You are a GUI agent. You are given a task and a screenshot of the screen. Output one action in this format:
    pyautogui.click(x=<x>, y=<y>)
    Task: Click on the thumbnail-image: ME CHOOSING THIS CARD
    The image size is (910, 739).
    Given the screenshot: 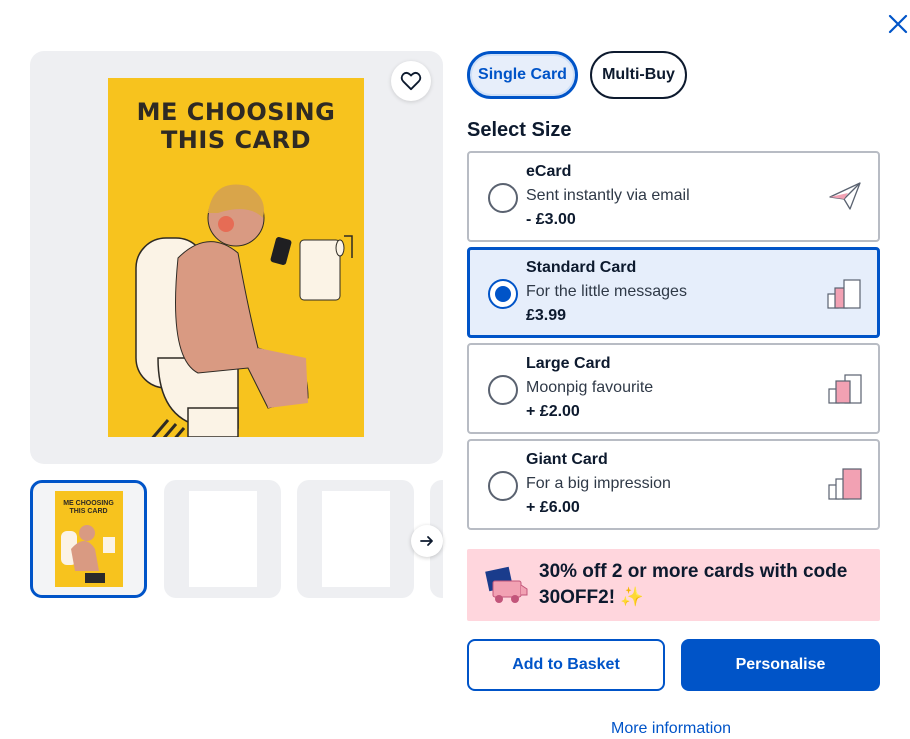 What is the action you would take?
    pyautogui.click(x=88, y=539)
    